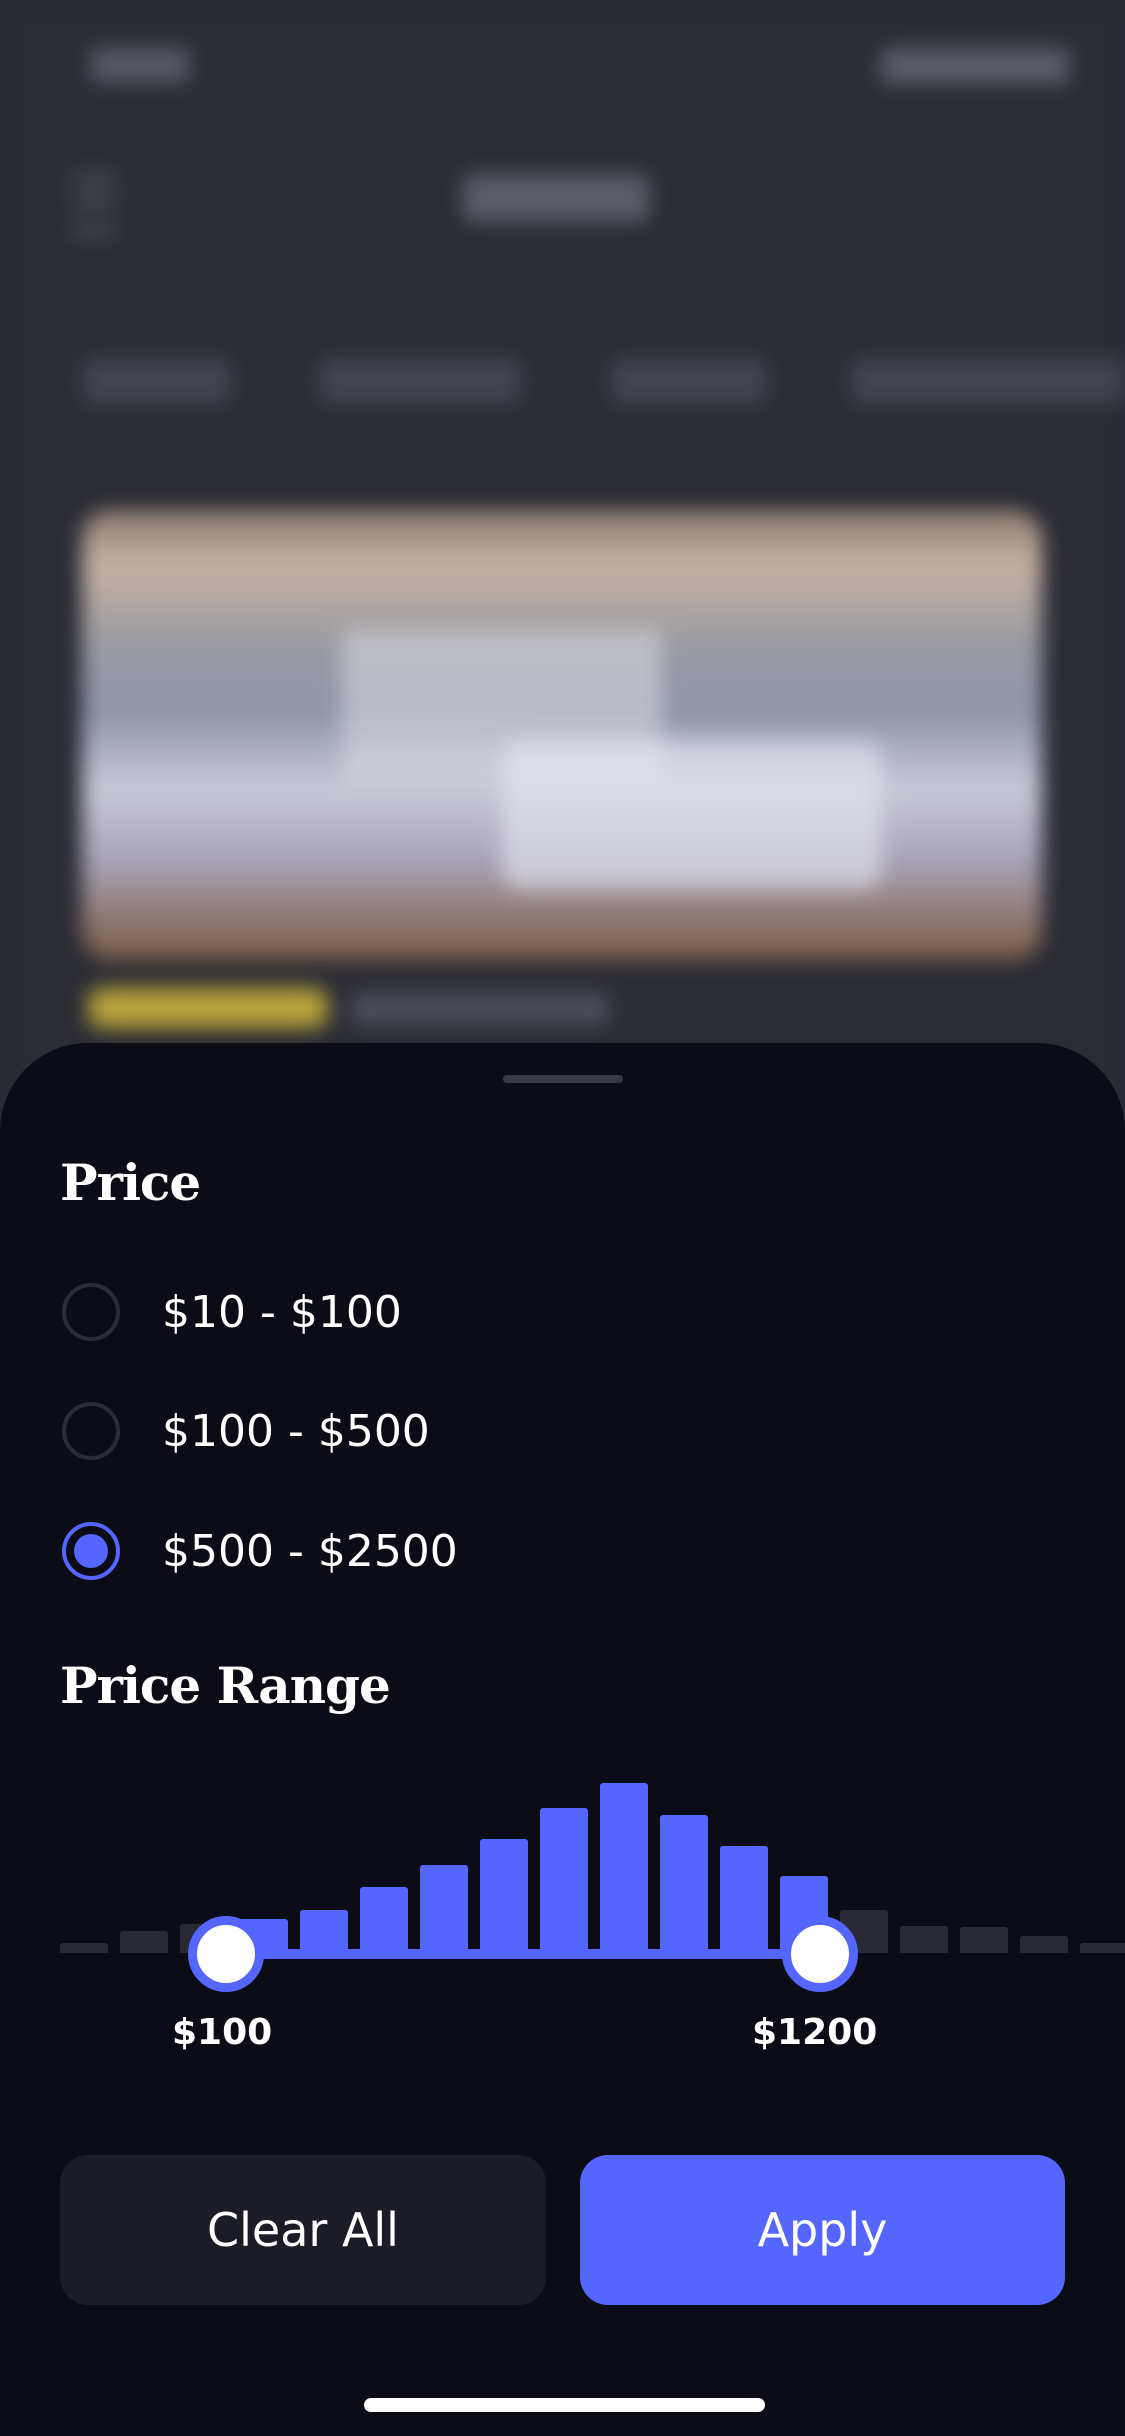 This screenshot has width=1125, height=2436. I want to click on home-indicator, so click(564, 2405).